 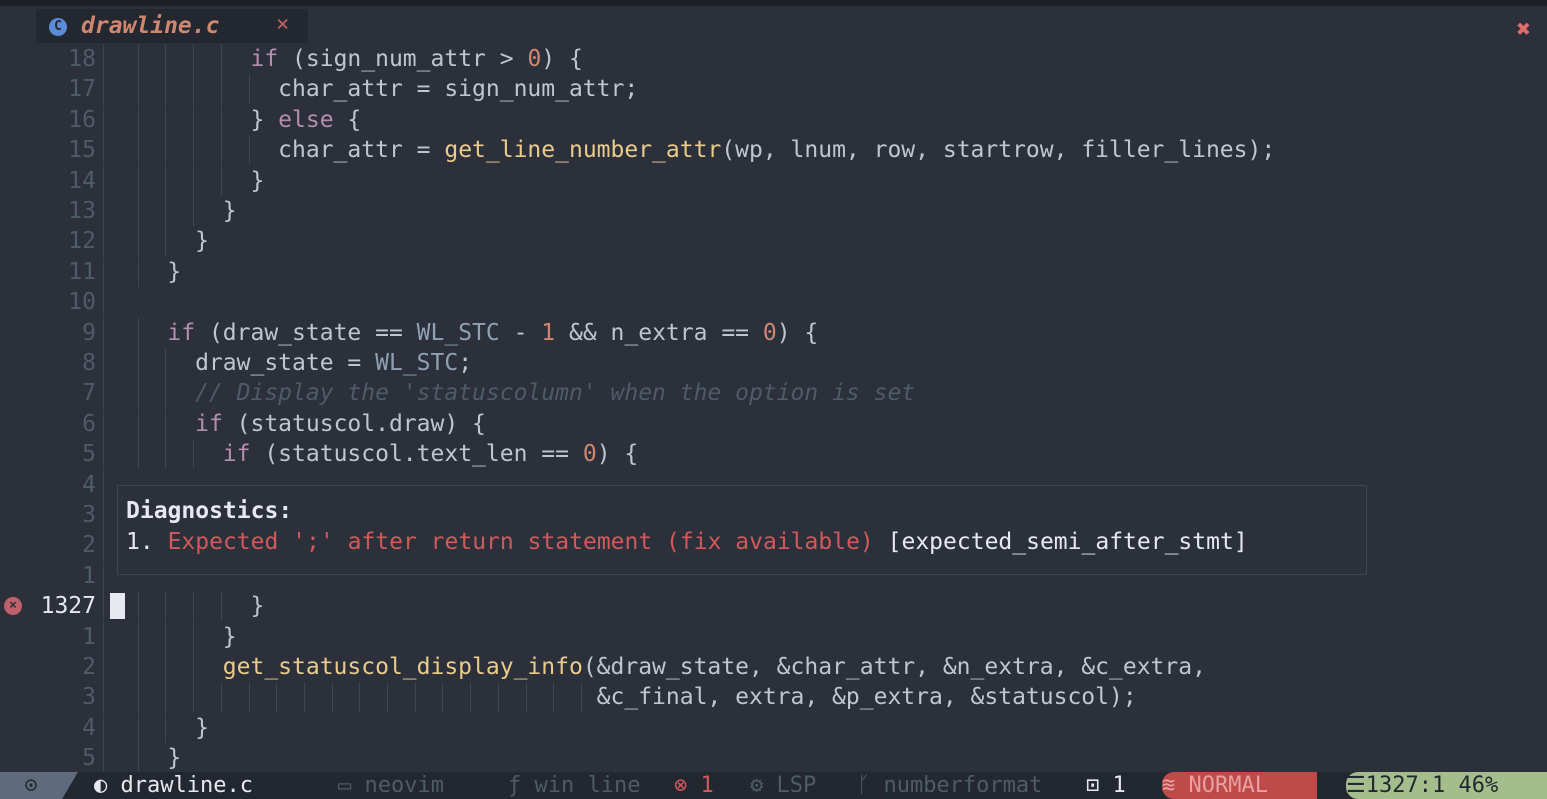 I want to click on code-text: draw_state = WL_STC;, so click(x=292, y=363).